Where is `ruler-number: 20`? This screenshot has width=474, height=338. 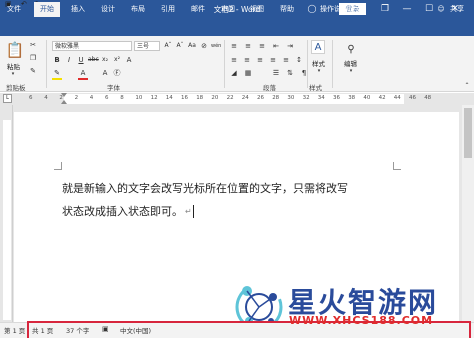
ruler-number: 20 is located at coordinates (215, 98).